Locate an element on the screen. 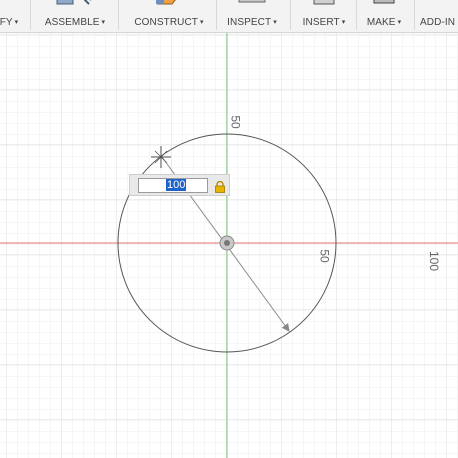 Image resolution: width=458 pixels, height=458 pixels. diameter-input: 100 is located at coordinates (173, 185).